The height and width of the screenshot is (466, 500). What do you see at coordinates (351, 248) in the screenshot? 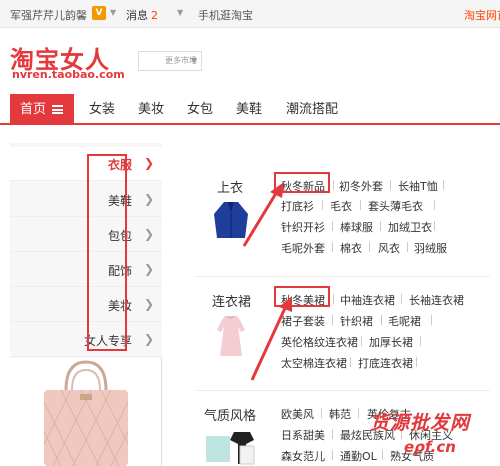
I see `link-cotton-coat: 棉衣` at bounding box center [351, 248].